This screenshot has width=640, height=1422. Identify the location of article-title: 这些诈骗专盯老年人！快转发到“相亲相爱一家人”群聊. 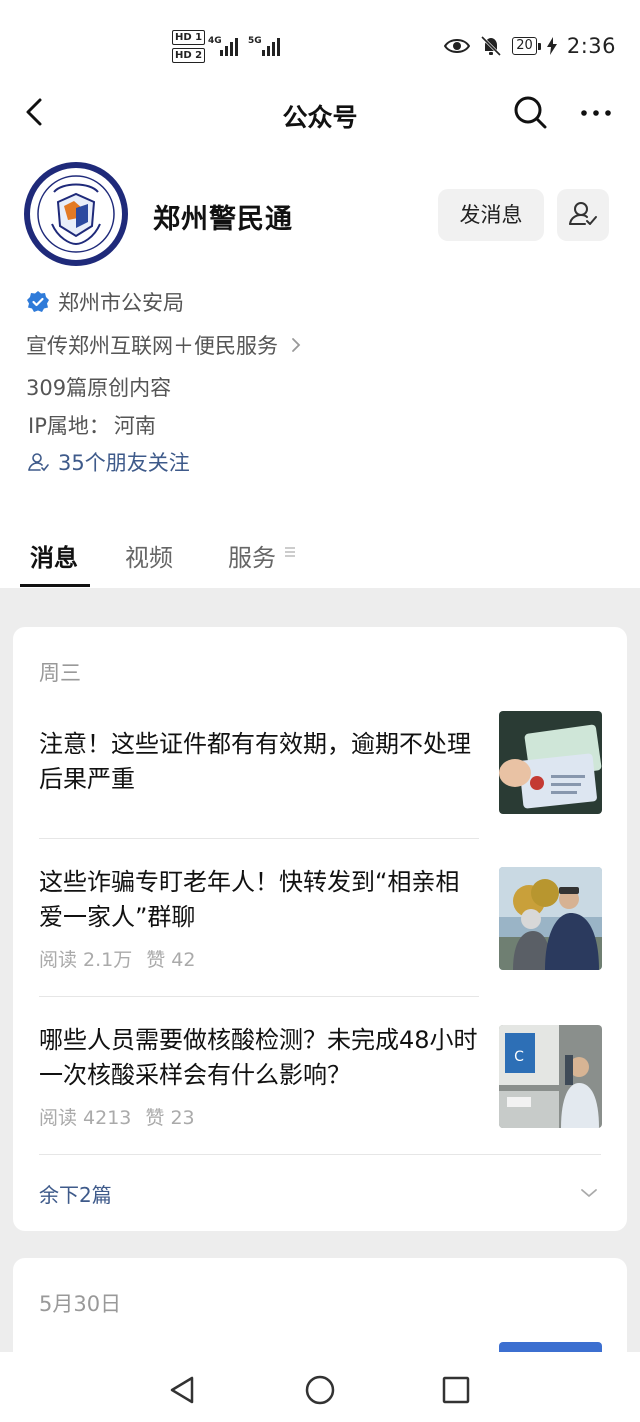
(249, 899).